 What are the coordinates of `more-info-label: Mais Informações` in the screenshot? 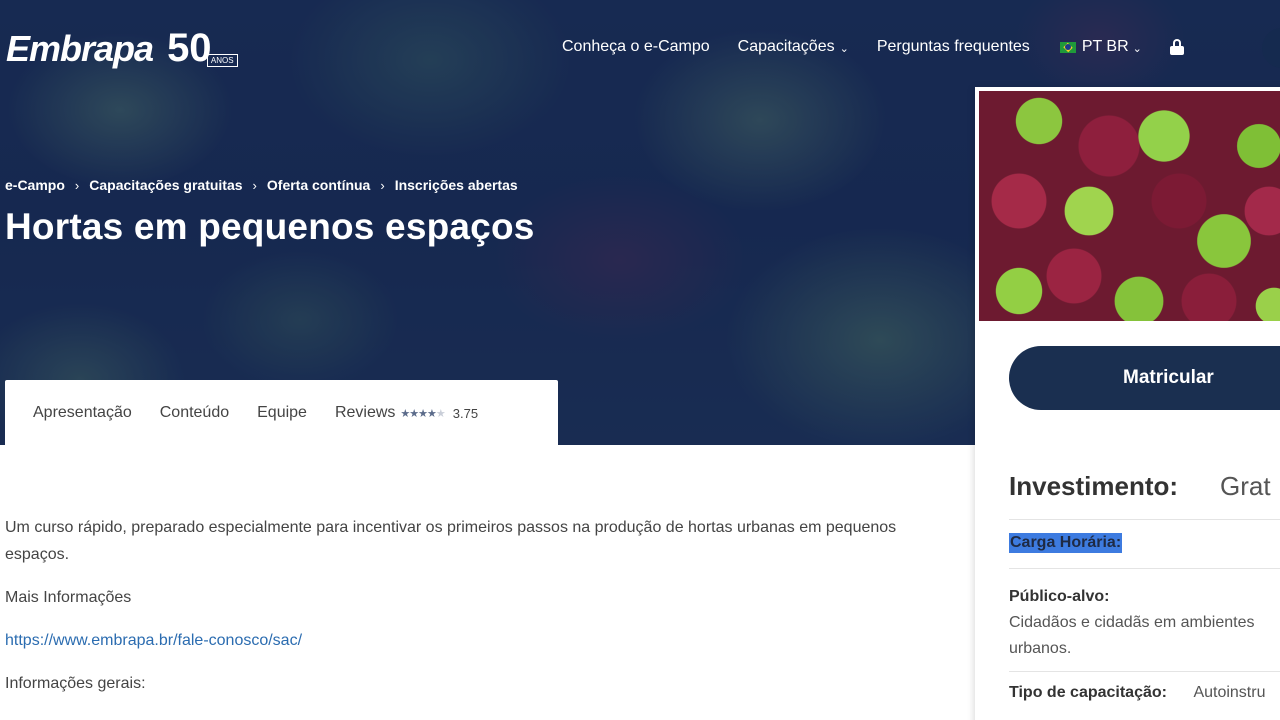 It's located at (68, 597).